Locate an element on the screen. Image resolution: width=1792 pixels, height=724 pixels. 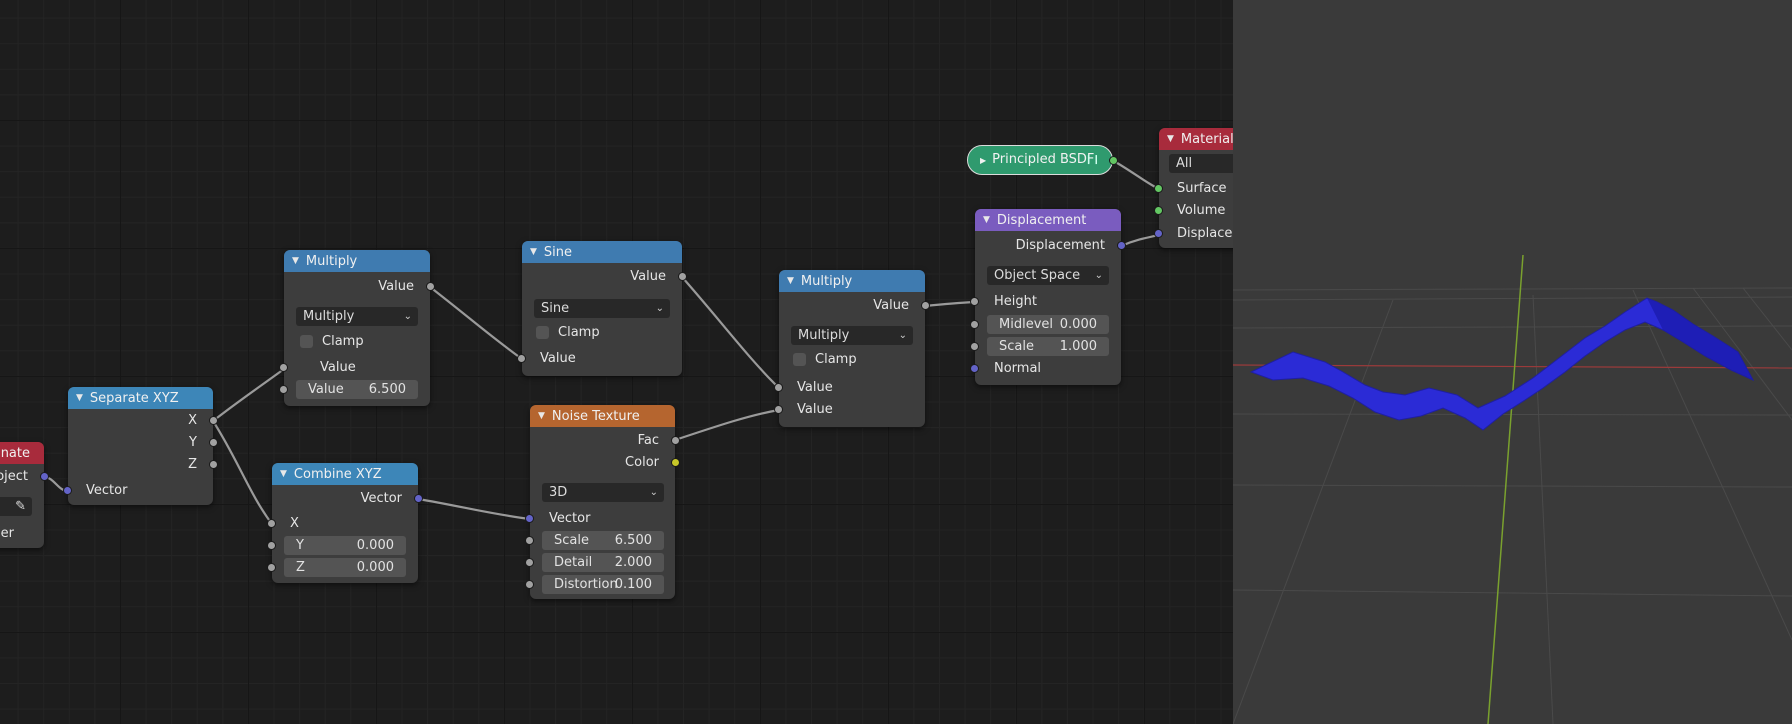
y-field: Y 0.000 is located at coordinates (345, 545).